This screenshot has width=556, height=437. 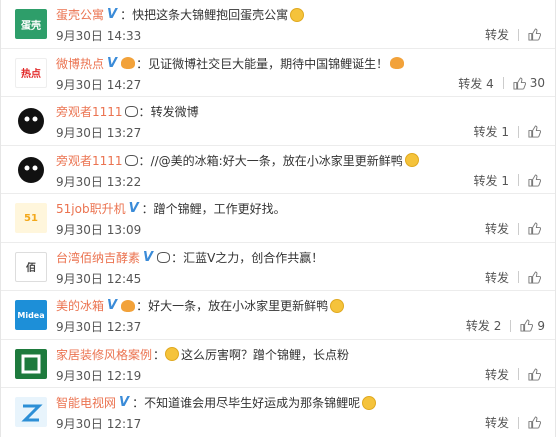 I want to click on user-name-link: 智能电视网, so click(x=86, y=402).